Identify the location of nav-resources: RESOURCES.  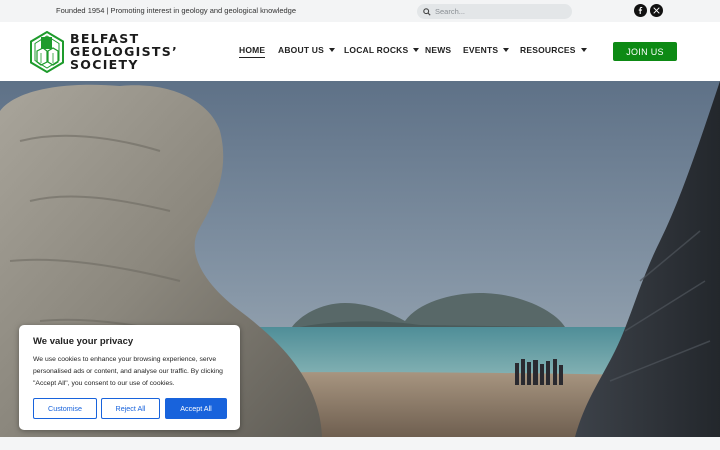
(553, 50).